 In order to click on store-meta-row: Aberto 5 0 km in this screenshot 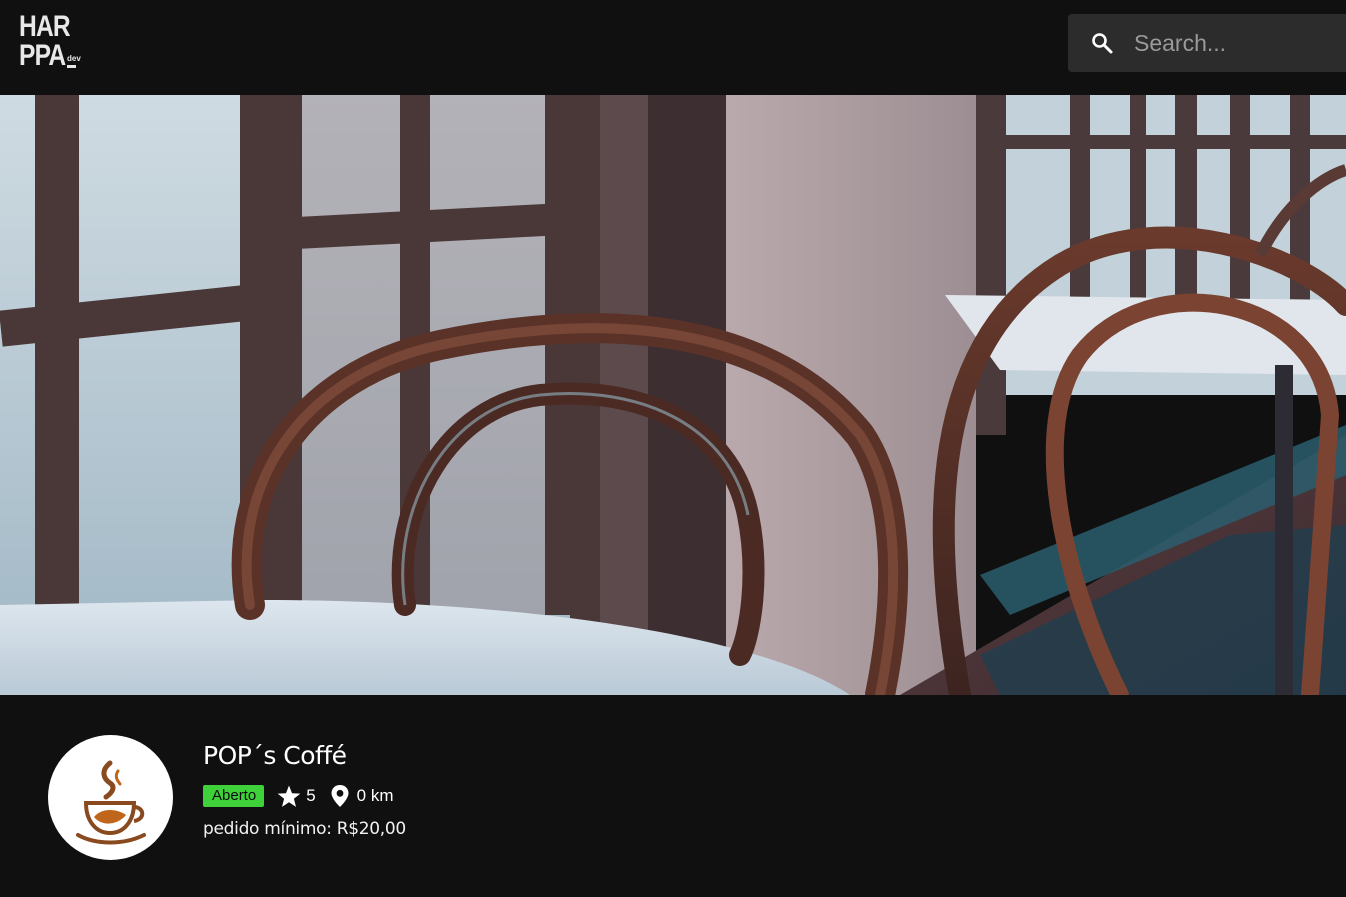, I will do `click(298, 796)`.